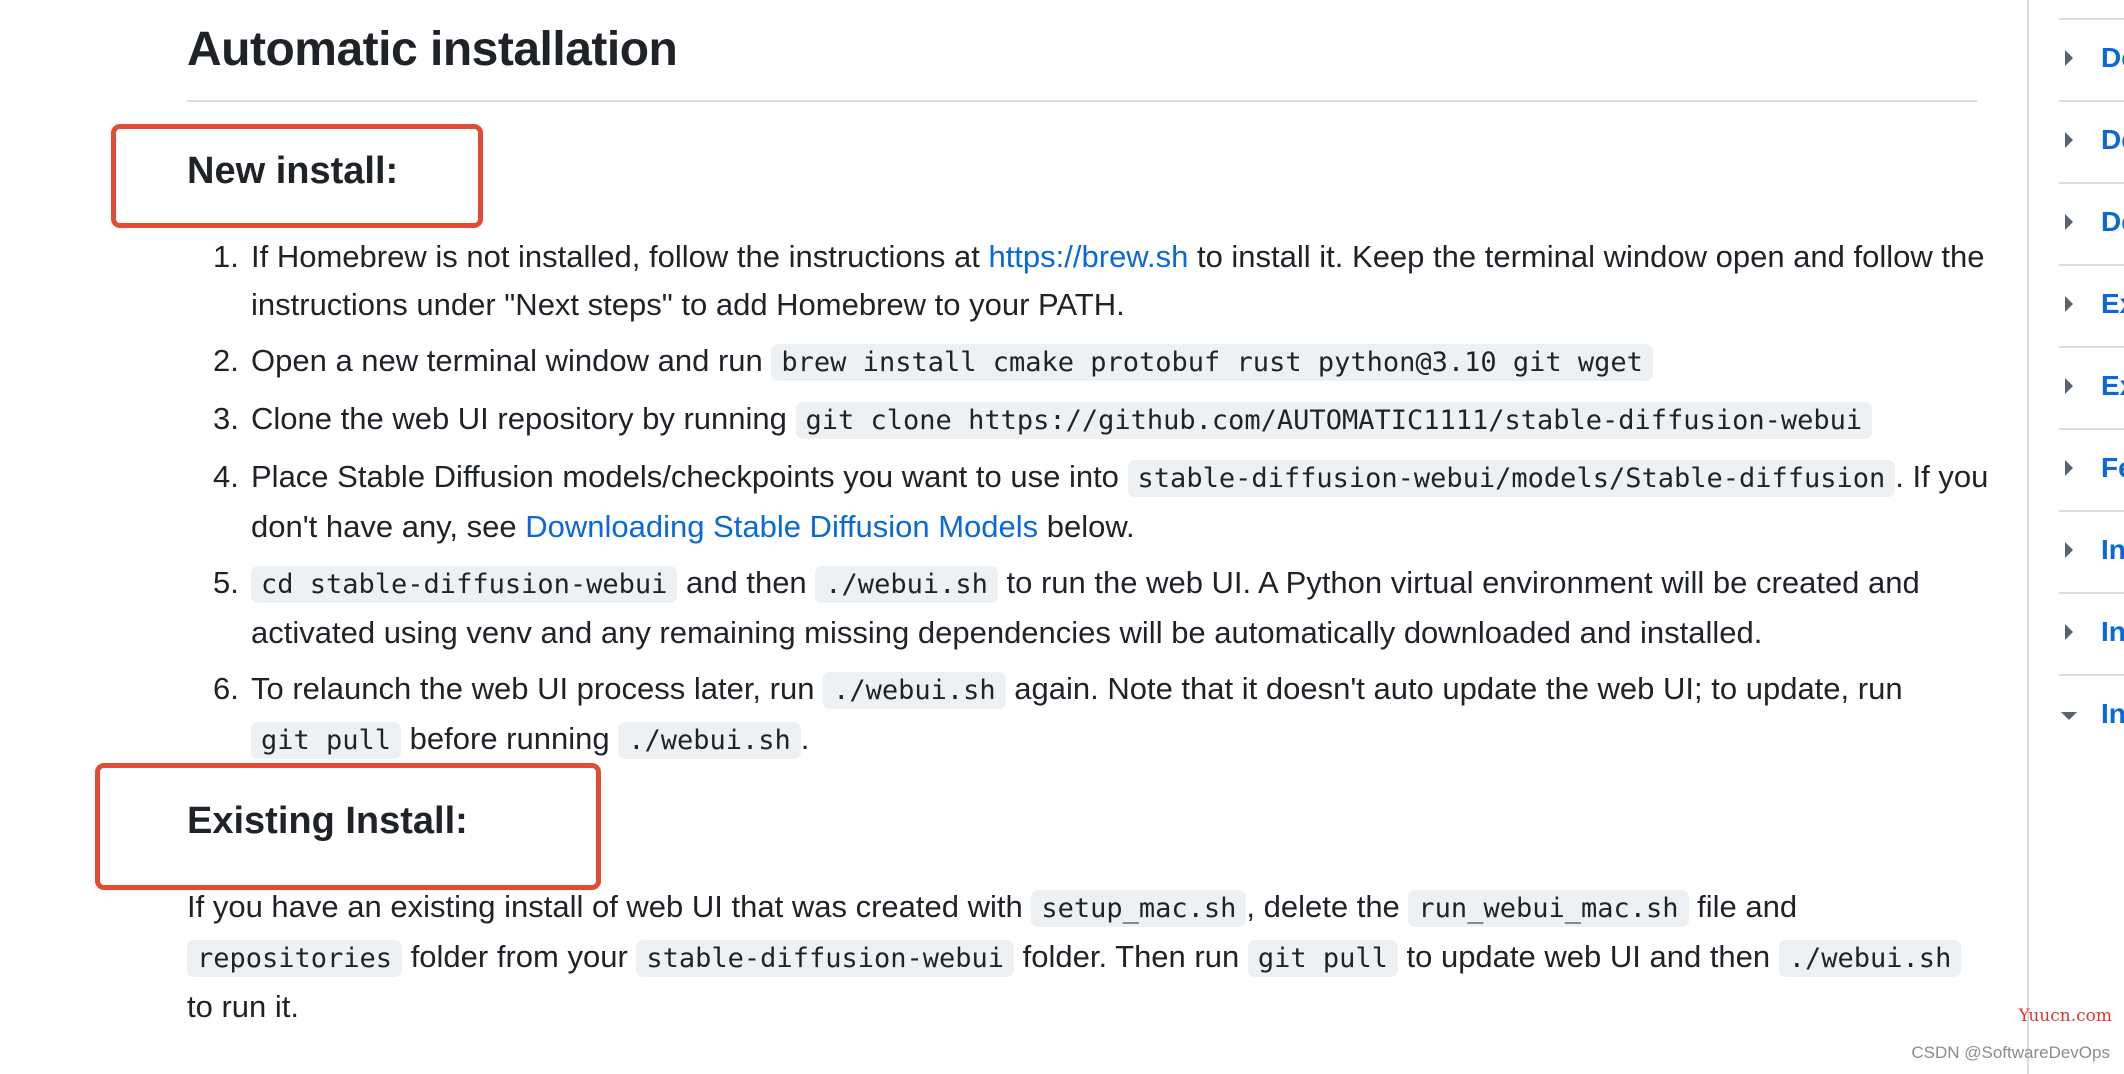  I want to click on para-text: to update web UI and then, so click(1588, 956).